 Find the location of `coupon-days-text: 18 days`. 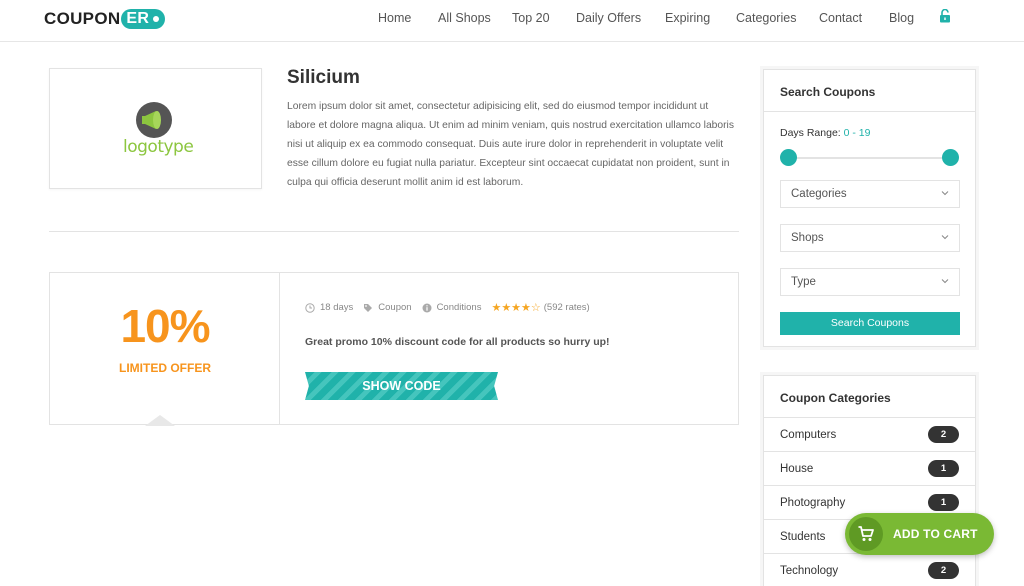

coupon-days-text: 18 days is located at coordinates (337, 307).